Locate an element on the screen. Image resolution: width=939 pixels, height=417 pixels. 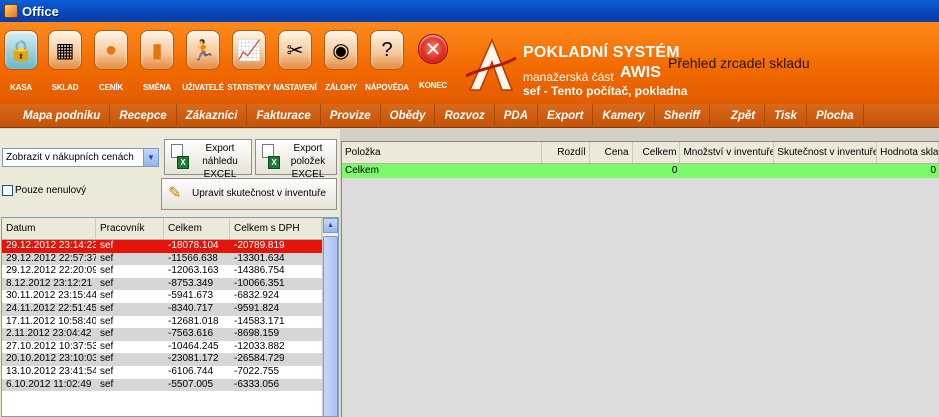
menu-item-9: Kamery is located at coordinates (624, 115).